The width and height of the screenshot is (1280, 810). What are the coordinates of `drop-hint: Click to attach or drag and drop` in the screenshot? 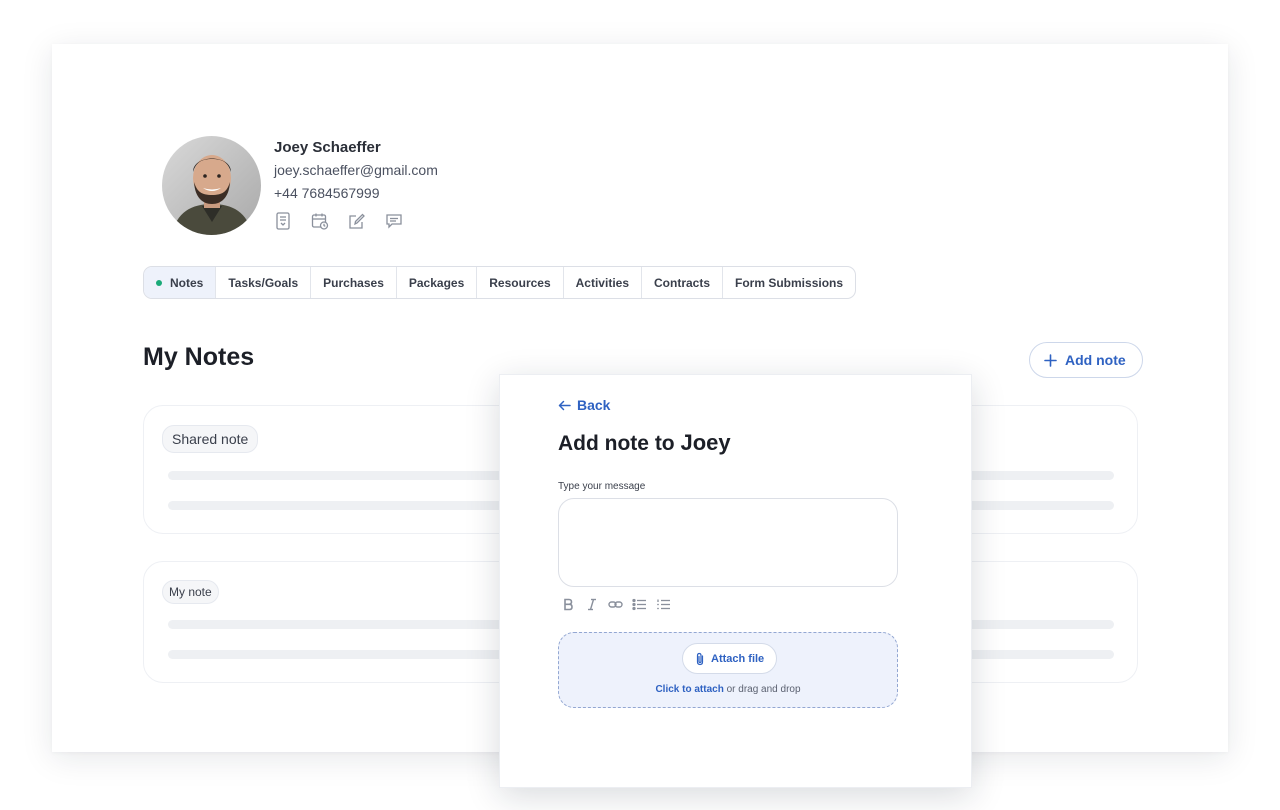 It's located at (728, 689).